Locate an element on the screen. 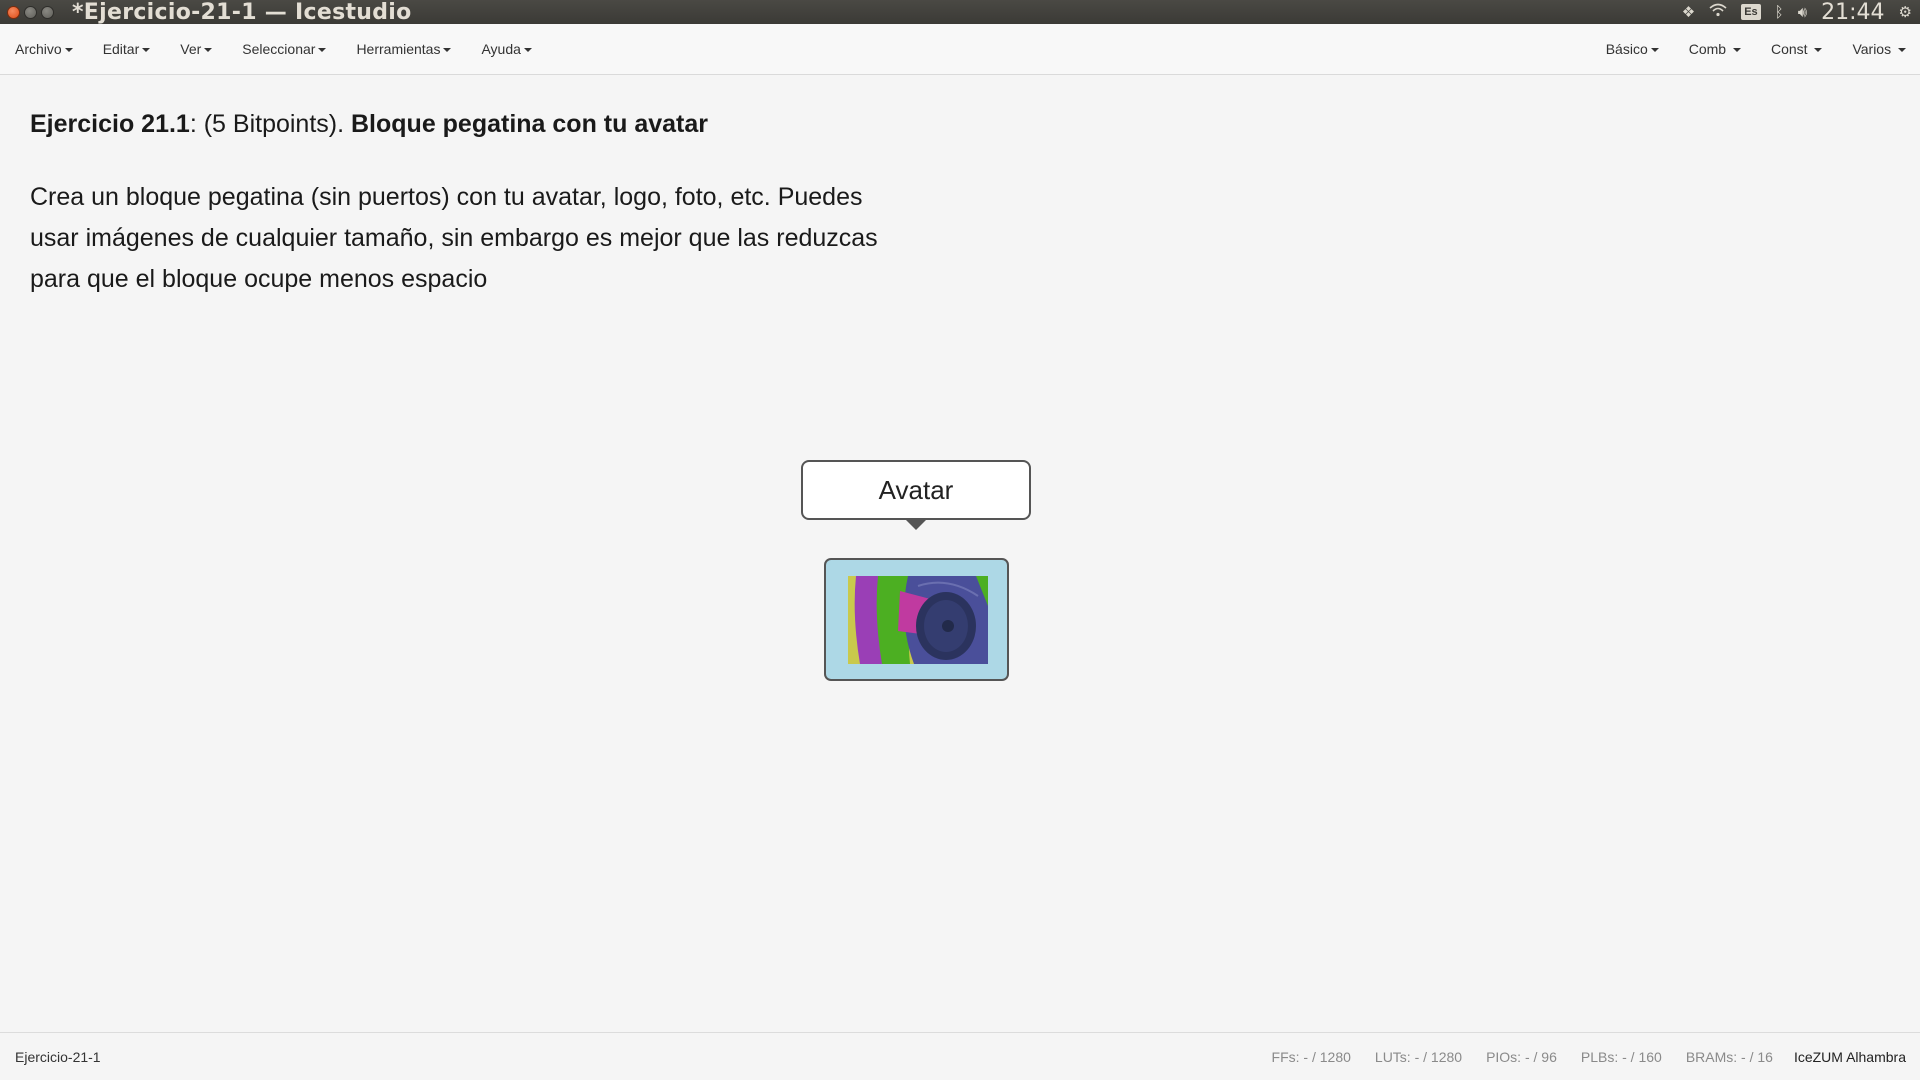  block-tooltip: Avatar is located at coordinates (916, 490).